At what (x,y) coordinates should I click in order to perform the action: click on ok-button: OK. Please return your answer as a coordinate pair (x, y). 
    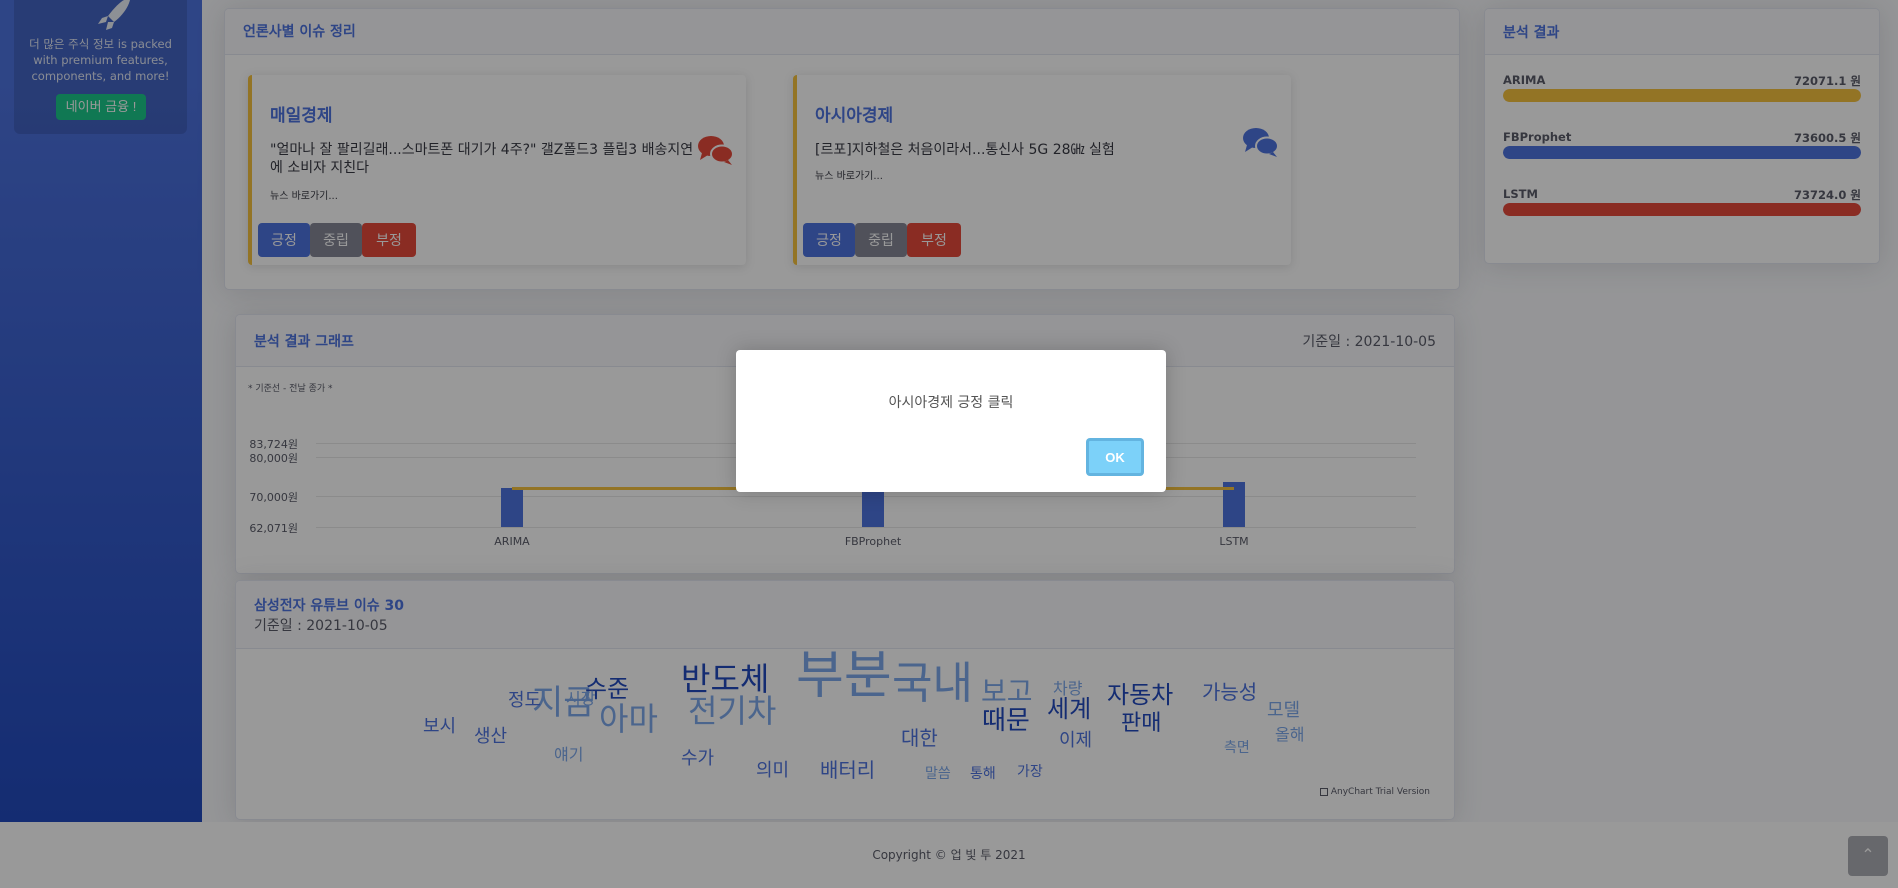
    Looking at the image, I should click on (1115, 457).